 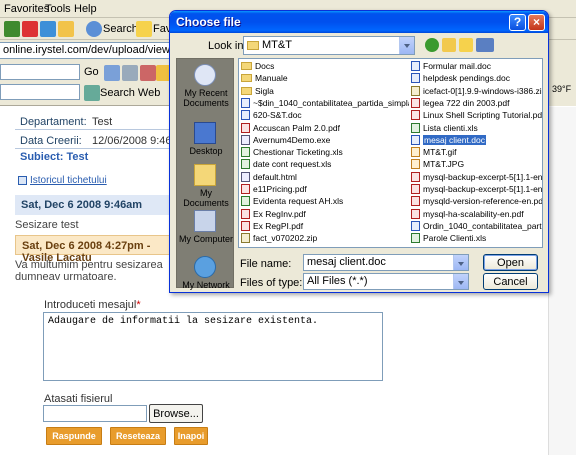 I want to click on file-item: helpdesk pendings.doc, so click(x=476, y=78).